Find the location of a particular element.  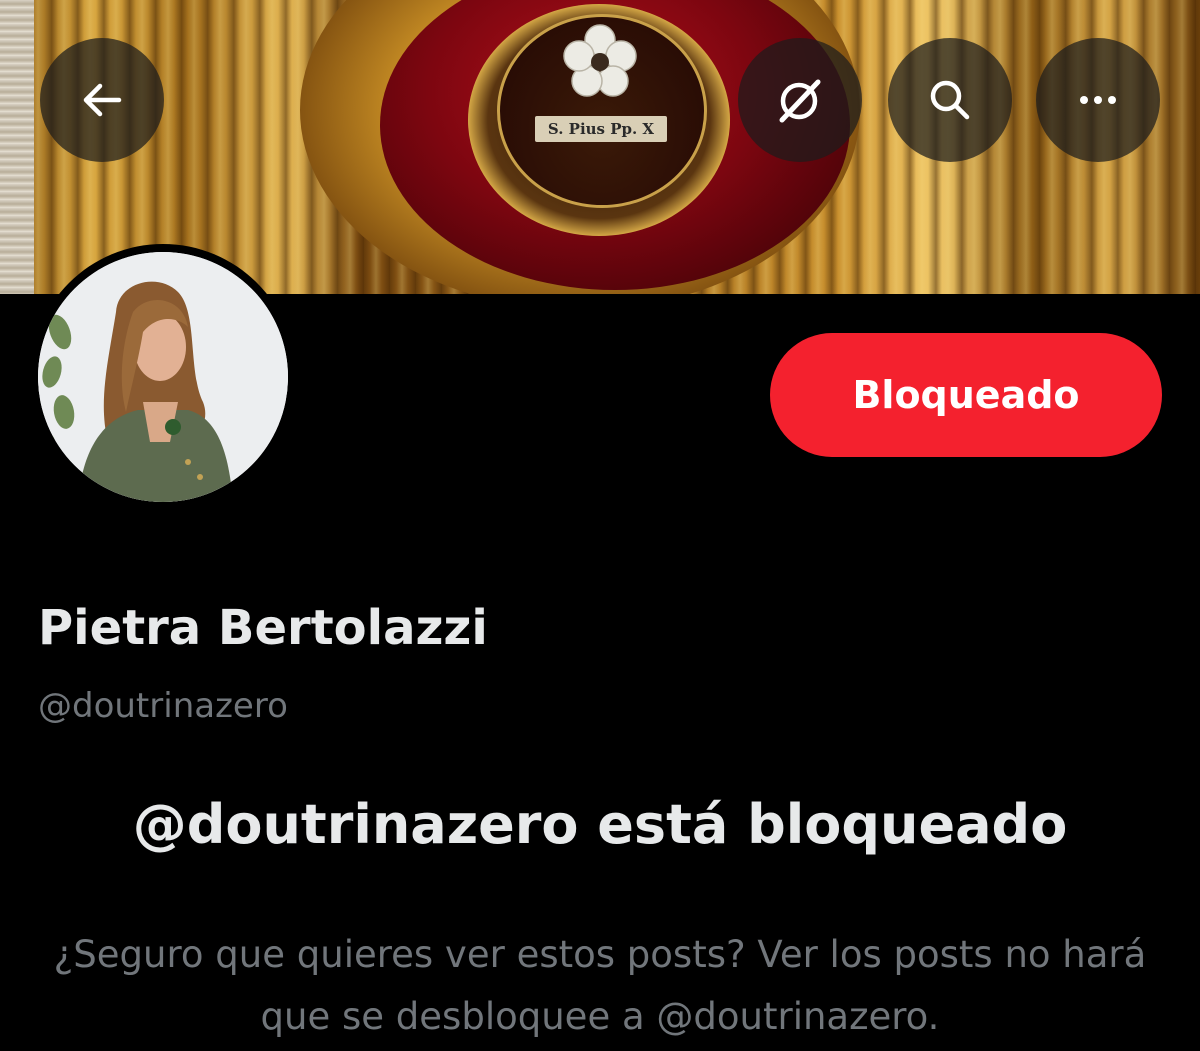

more-horizontal-icon is located at coordinates (1098, 100).